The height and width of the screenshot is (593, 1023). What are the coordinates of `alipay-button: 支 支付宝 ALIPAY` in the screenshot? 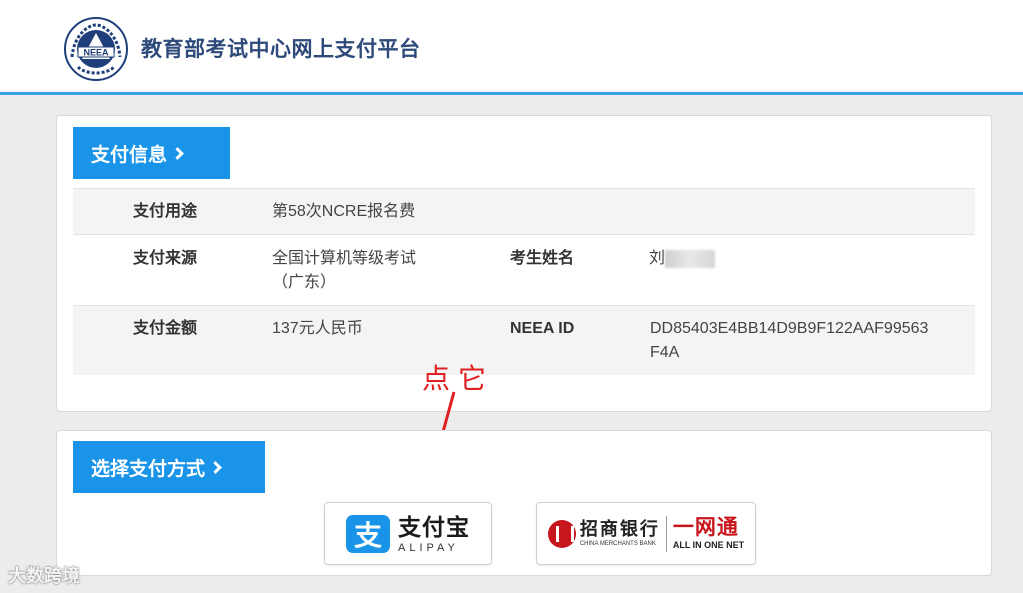 It's located at (408, 533).